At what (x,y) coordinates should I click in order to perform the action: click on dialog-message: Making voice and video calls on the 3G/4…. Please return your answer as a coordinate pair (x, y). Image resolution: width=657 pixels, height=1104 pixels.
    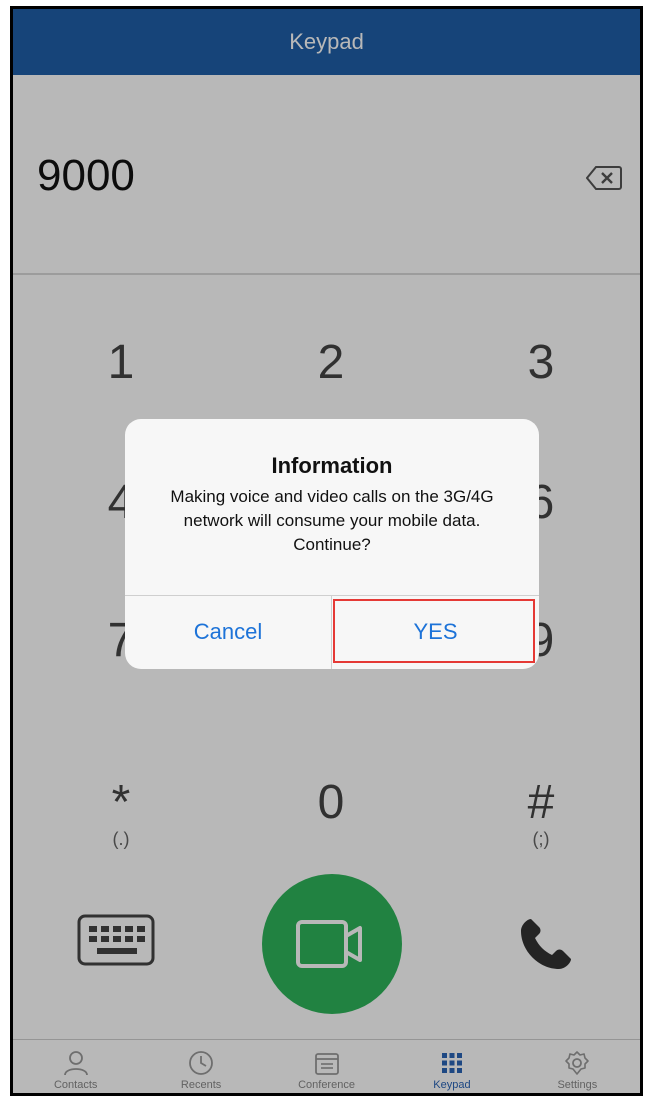
    Looking at the image, I should click on (332, 520).